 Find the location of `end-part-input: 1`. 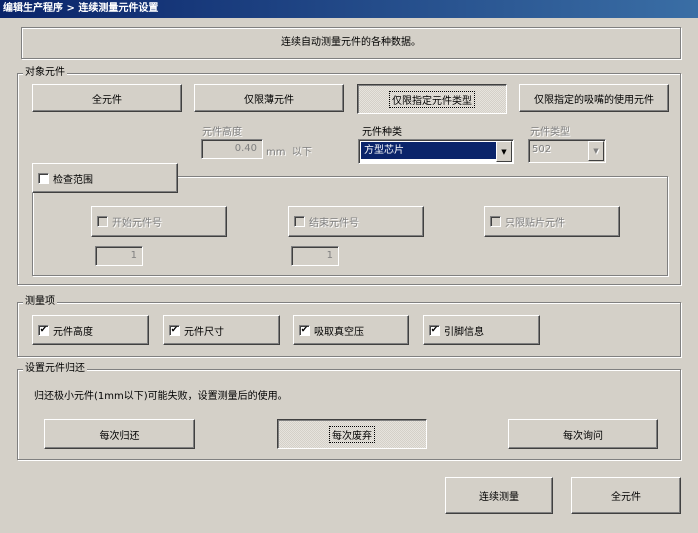

end-part-input: 1 is located at coordinates (315, 256).